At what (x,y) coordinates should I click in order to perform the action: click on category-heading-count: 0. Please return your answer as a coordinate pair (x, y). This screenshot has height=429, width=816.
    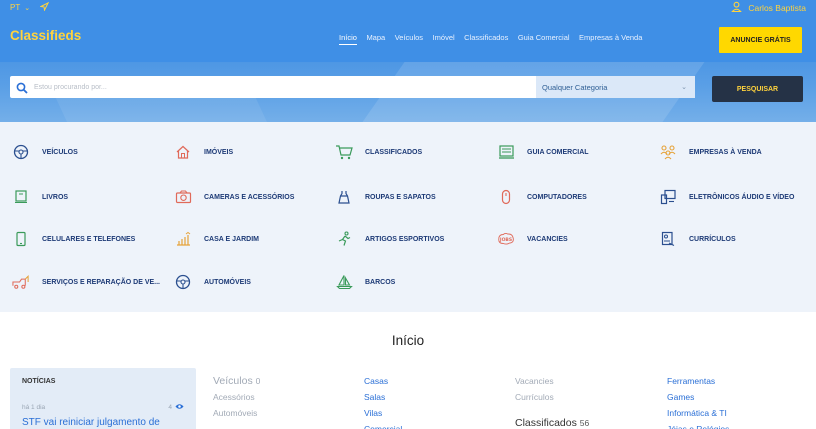
    Looking at the image, I should click on (258, 381).